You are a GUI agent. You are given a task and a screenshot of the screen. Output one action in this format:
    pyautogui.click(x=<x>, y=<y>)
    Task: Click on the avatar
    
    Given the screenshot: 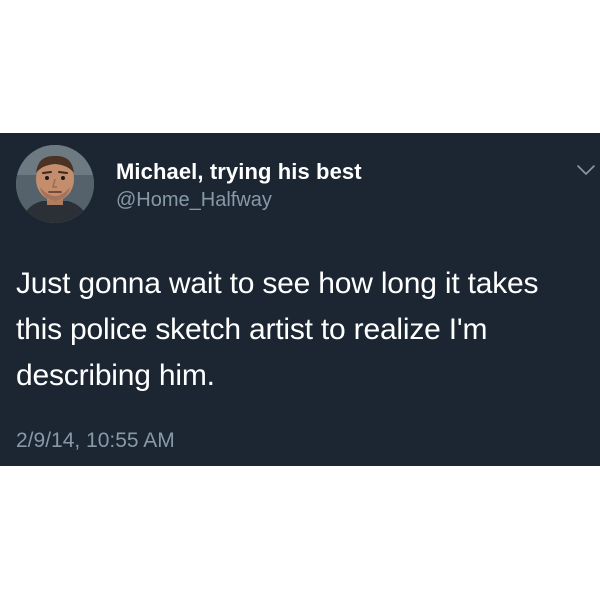 What is the action you would take?
    pyautogui.click(x=55, y=184)
    